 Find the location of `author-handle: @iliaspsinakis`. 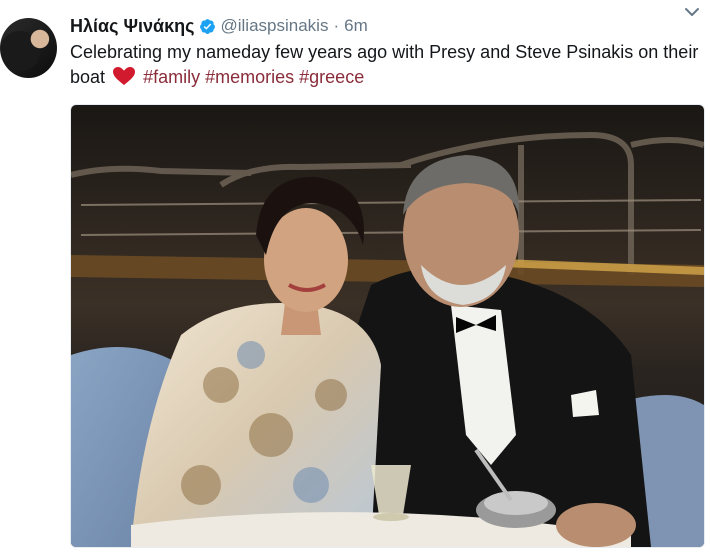

author-handle: @iliaspsinakis is located at coordinates (274, 26).